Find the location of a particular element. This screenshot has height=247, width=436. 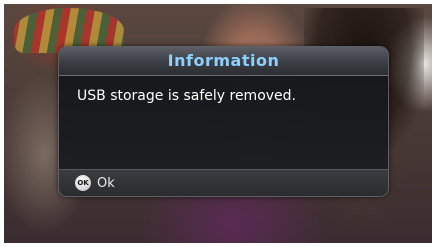

ok-remote-button-icon: OK is located at coordinates (83, 183).